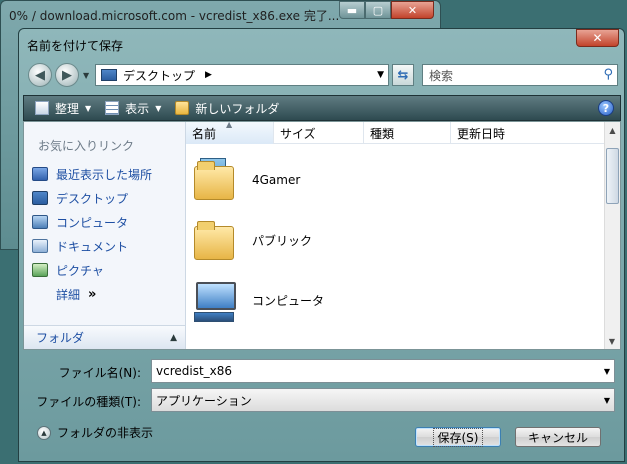 Image resolution: width=627 pixels, height=464 pixels. Describe the element at coordinates (63, 108) in the screenshot. I see `organize-button: 整理 ▼` at that location.